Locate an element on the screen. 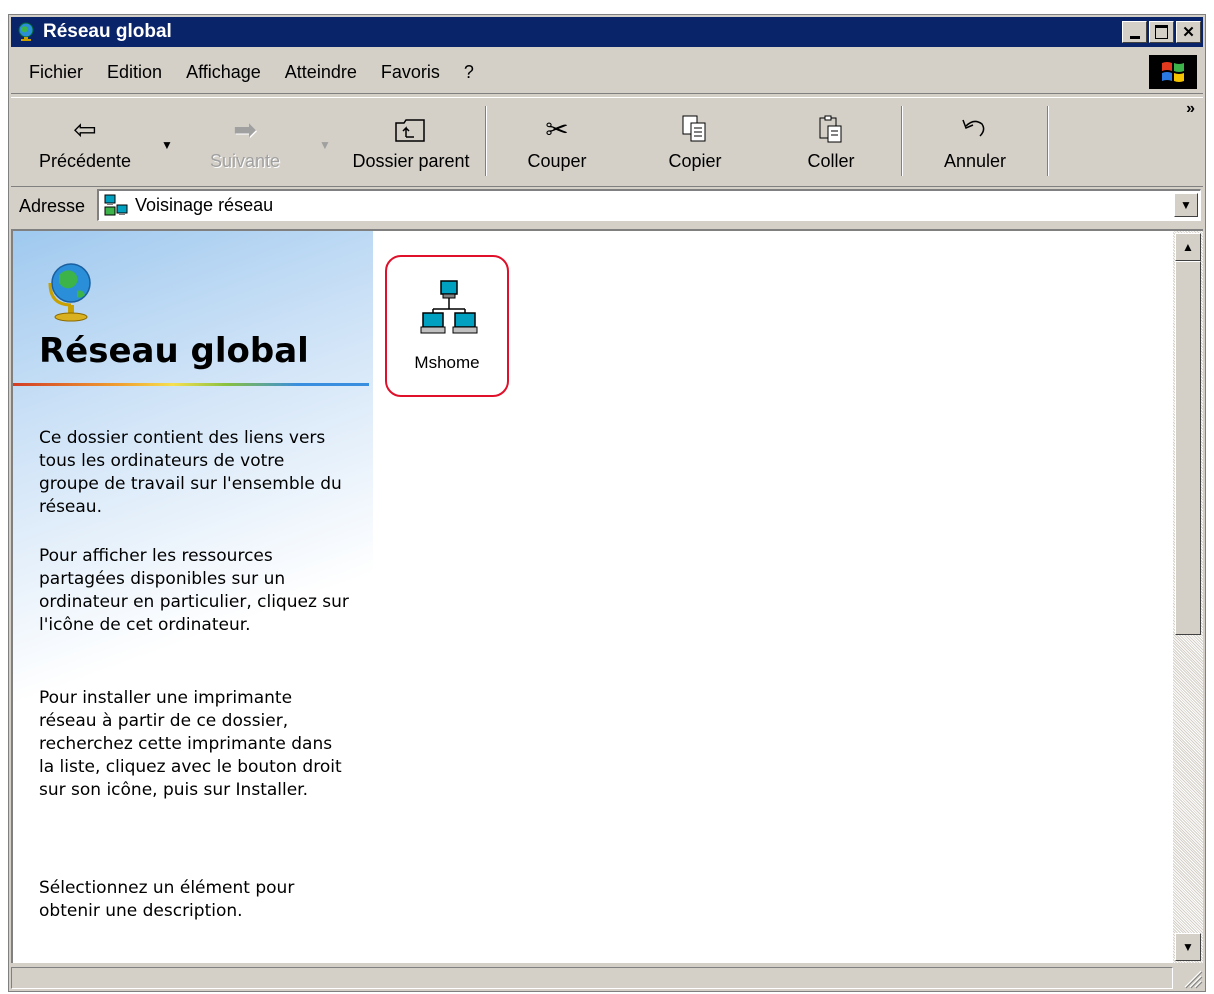  address-label: Adresse is located at coordinates (52, 205).